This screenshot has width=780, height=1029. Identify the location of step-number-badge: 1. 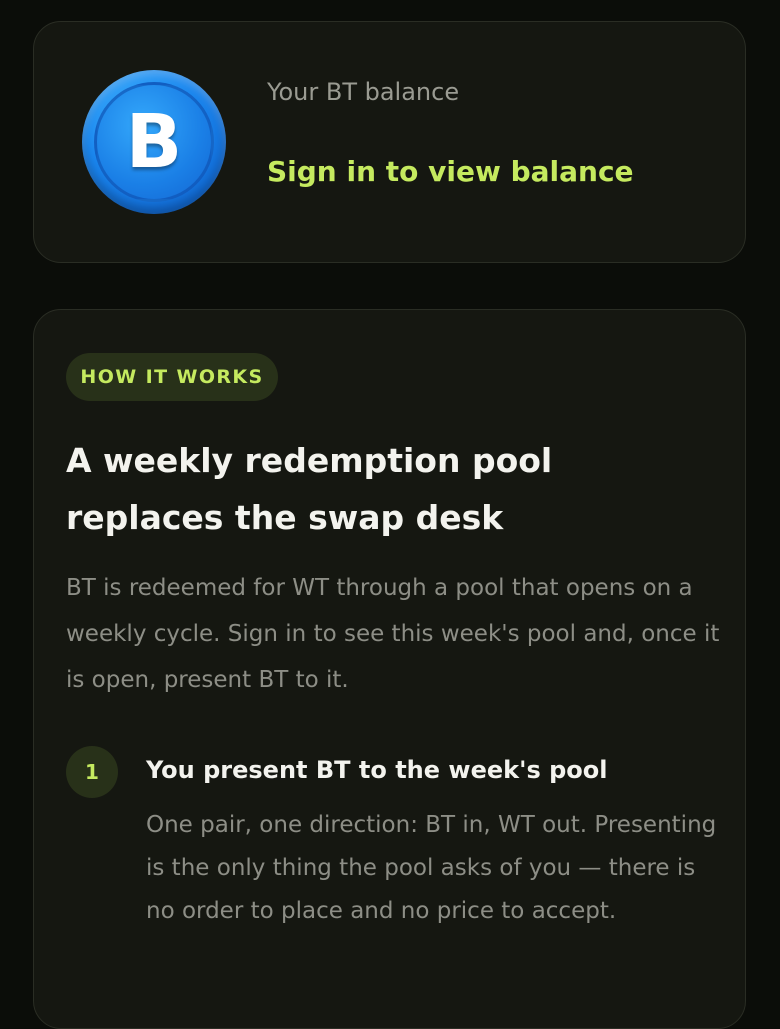
(92, 772).